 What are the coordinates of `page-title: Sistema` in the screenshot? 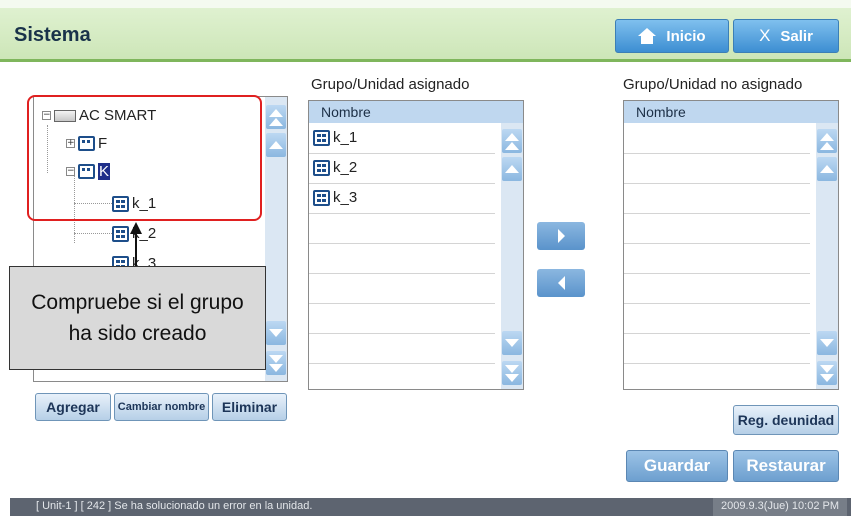 It's located at (52, 35).